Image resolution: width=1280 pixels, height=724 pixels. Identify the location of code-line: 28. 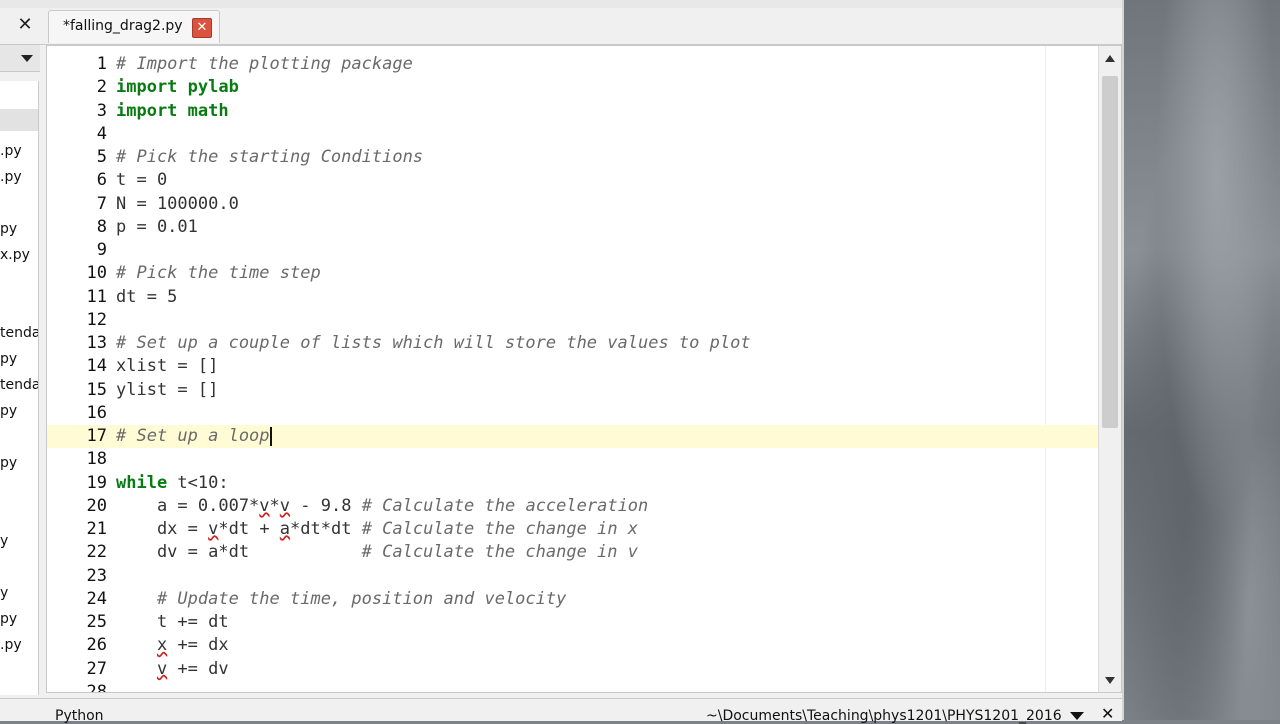
(574, 686).